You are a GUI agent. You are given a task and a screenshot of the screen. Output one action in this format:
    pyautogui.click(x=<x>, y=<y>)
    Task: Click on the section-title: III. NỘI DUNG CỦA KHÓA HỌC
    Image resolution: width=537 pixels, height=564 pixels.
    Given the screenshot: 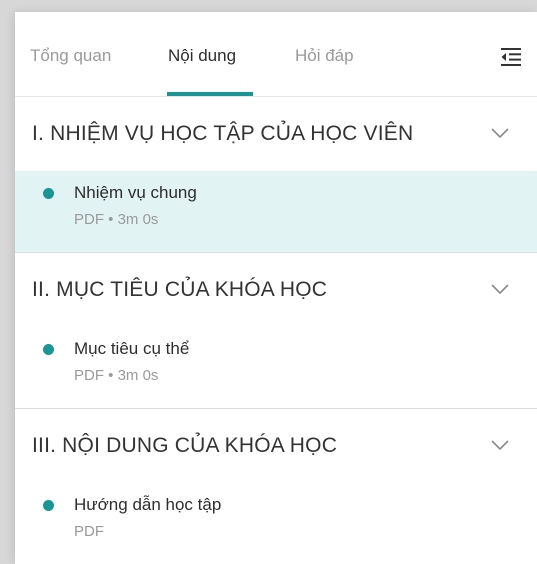 What is the action you would take?
    pyautogui.click(x=185, y=445)
    